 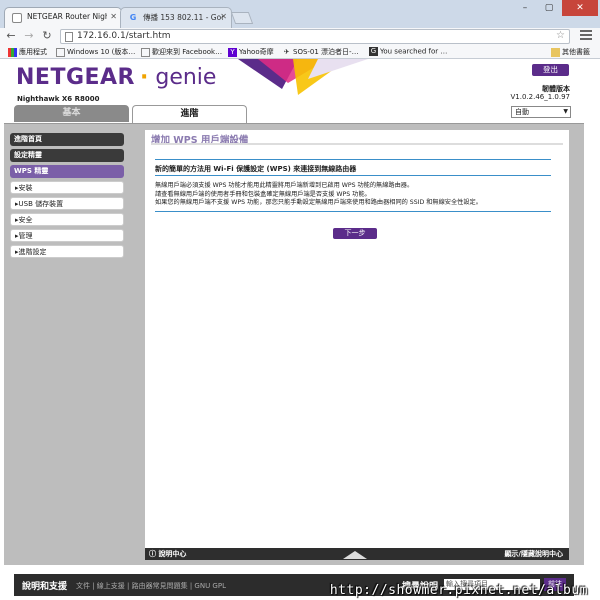 I want to click on chevron-down-icon: ▼, so click(x=565, y=111).